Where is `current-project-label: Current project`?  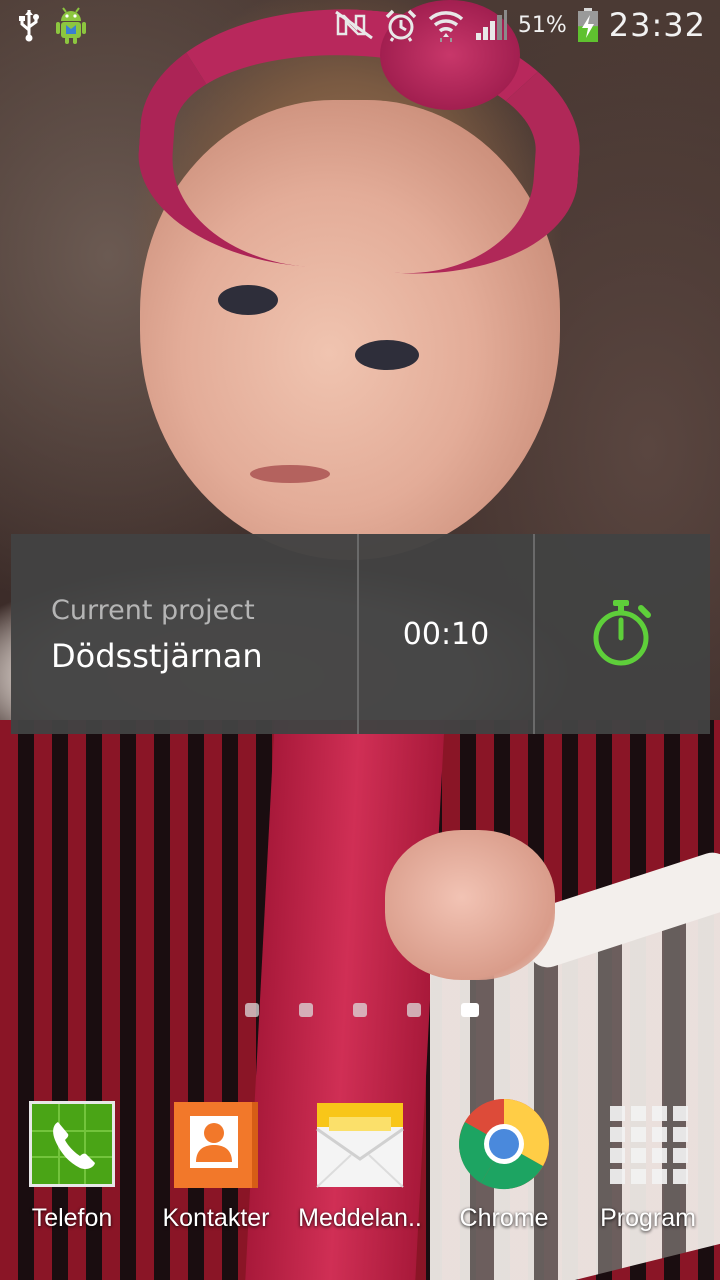
current-project-label: Current project is located at coordinates (153, 610).